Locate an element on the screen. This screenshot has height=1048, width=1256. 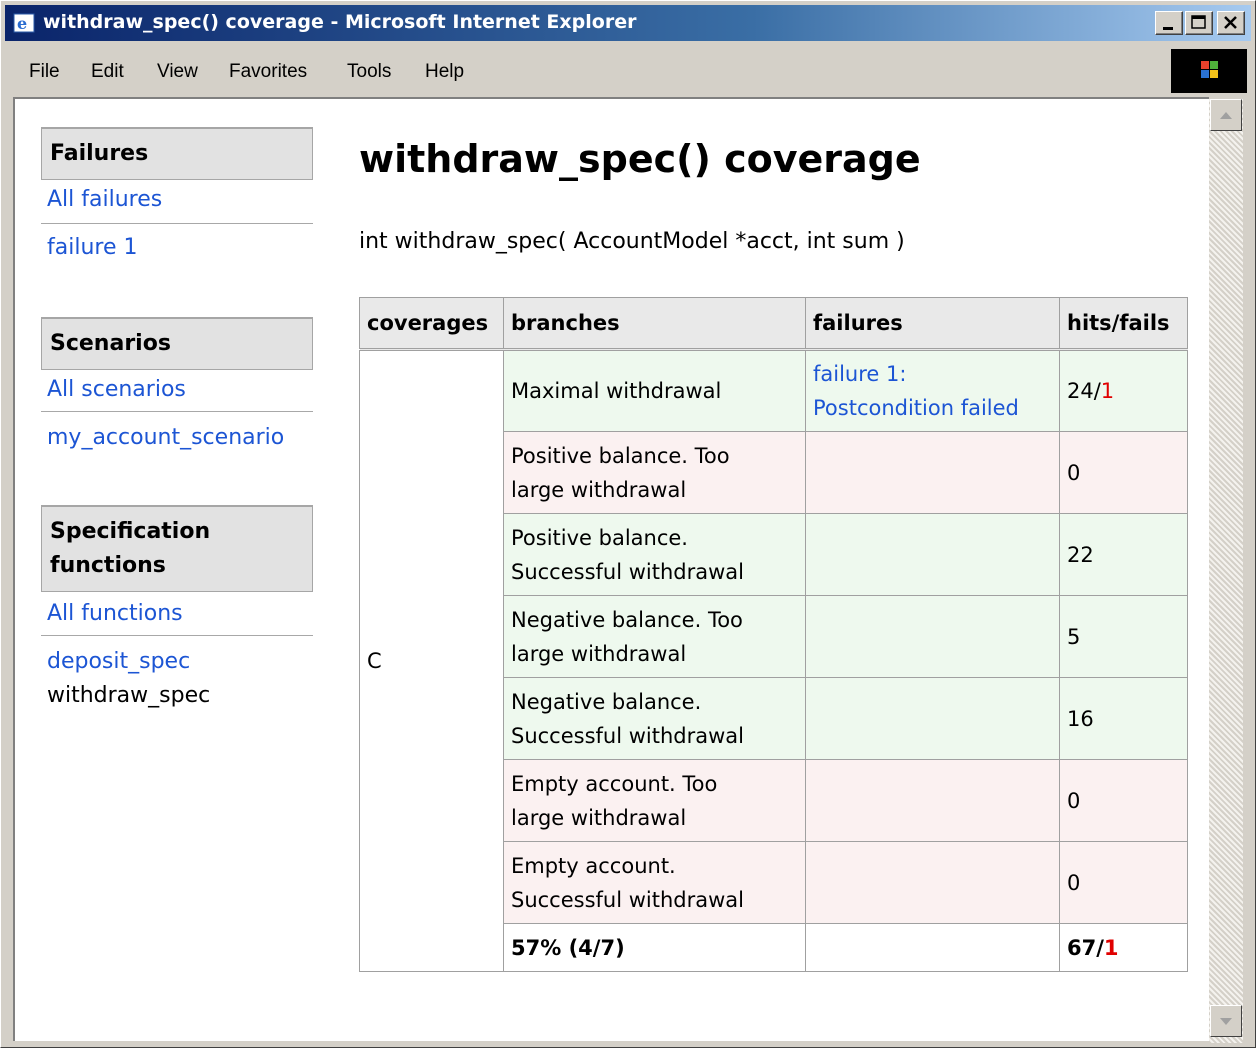
header-branches: branches is located at coordinates (654, 324).